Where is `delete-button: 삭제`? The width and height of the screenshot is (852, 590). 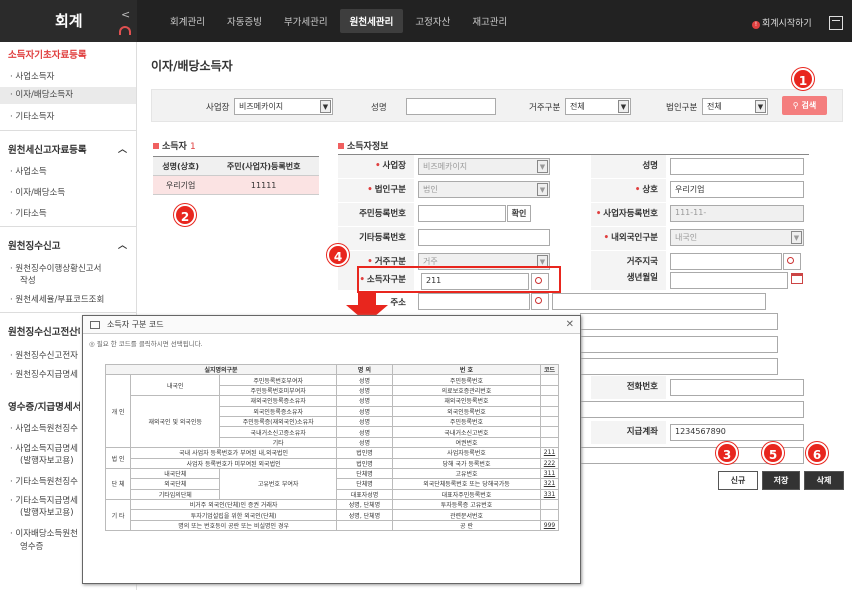 delete-button: 삭제 is located at coordinates (824, 480).